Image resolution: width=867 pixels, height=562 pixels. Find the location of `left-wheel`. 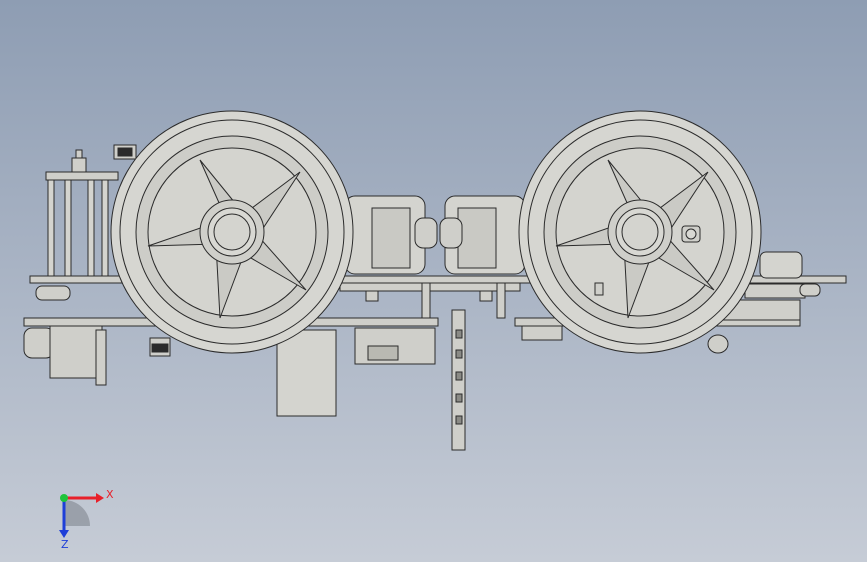

left-wheel is located at coordinates (232, 232).